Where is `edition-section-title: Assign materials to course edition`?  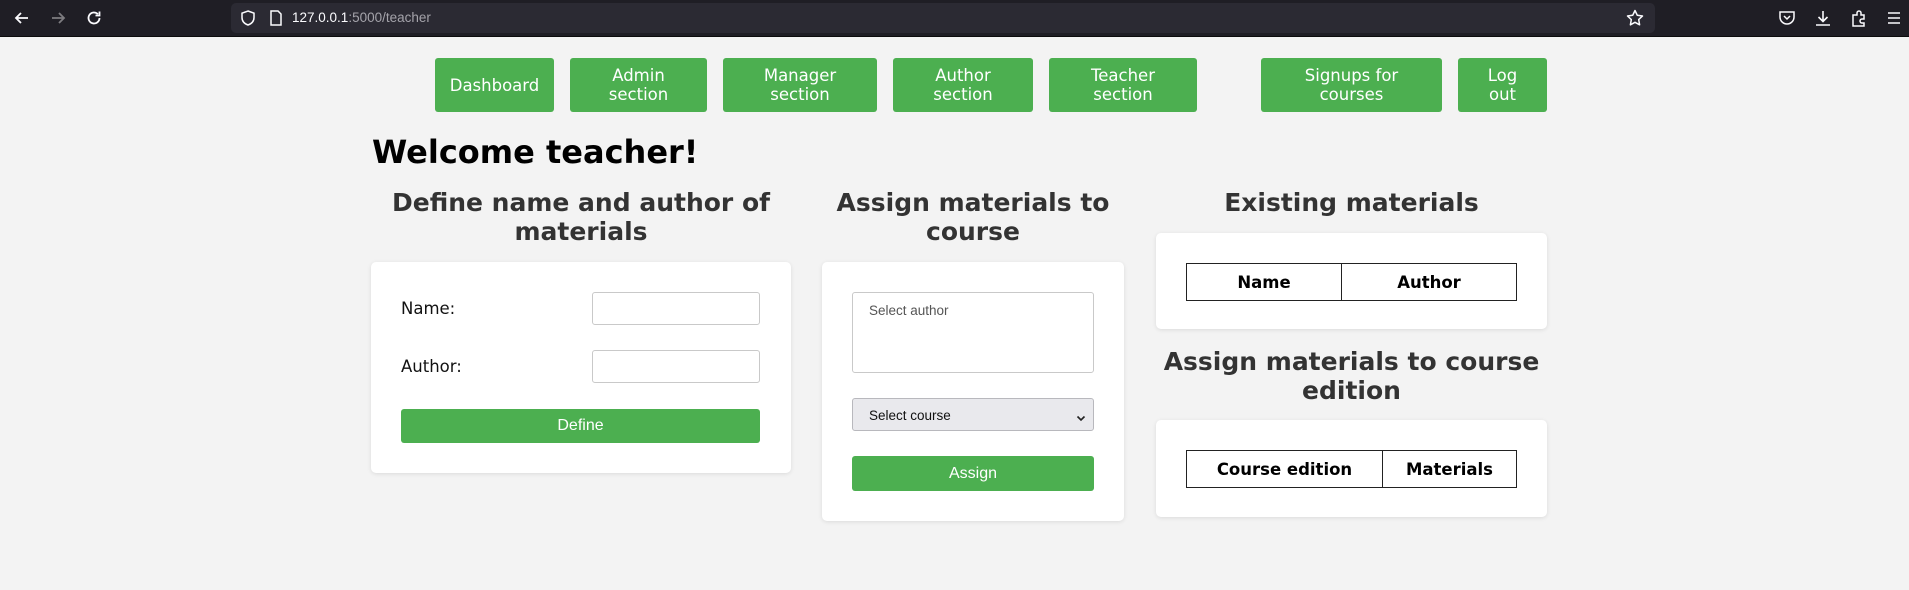
edition-section-title: Assign materials to course edition is located at coordinates (1351, 376).